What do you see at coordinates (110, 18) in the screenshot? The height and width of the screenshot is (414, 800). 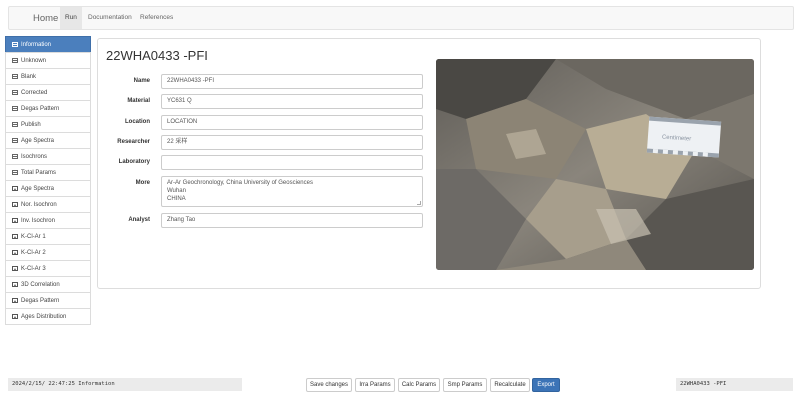 I see `nav-documentation: Documentation` at bounding box center [110, 18].